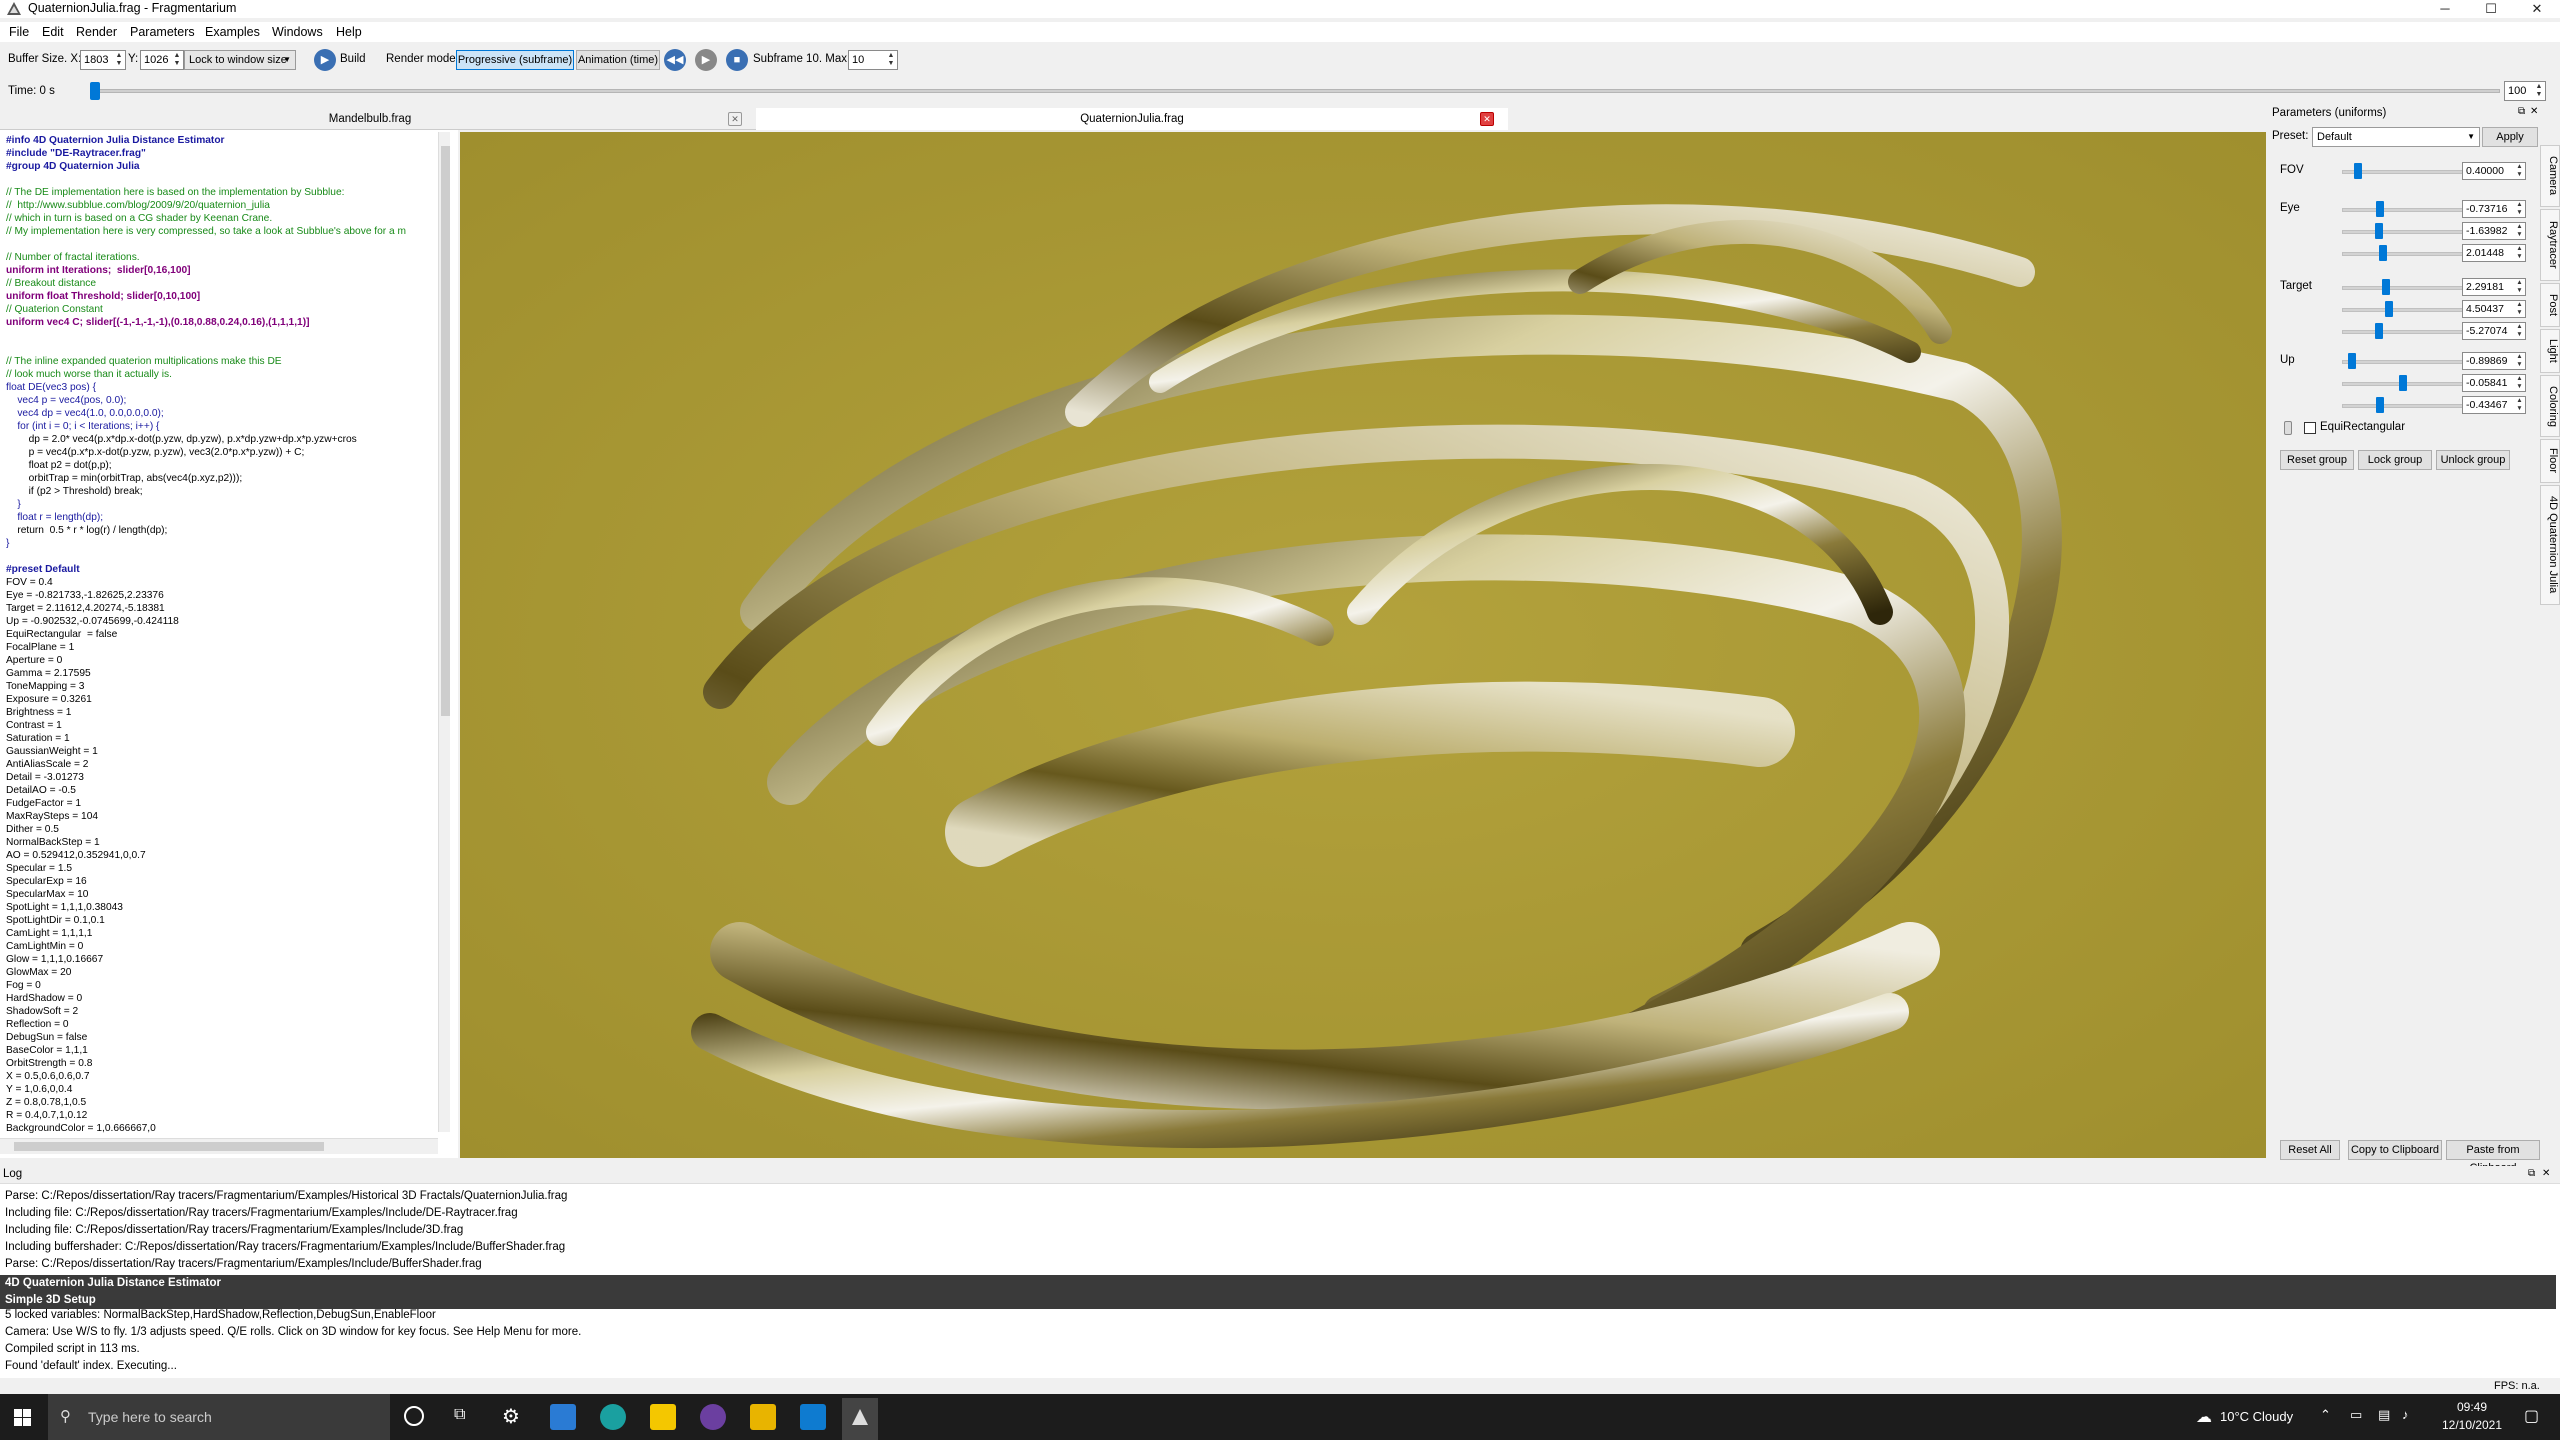 Image resolution: width=2560 pixels, height=1440 pixels. I want to click on rewind-icon: ◀◀, so click(675, 60).